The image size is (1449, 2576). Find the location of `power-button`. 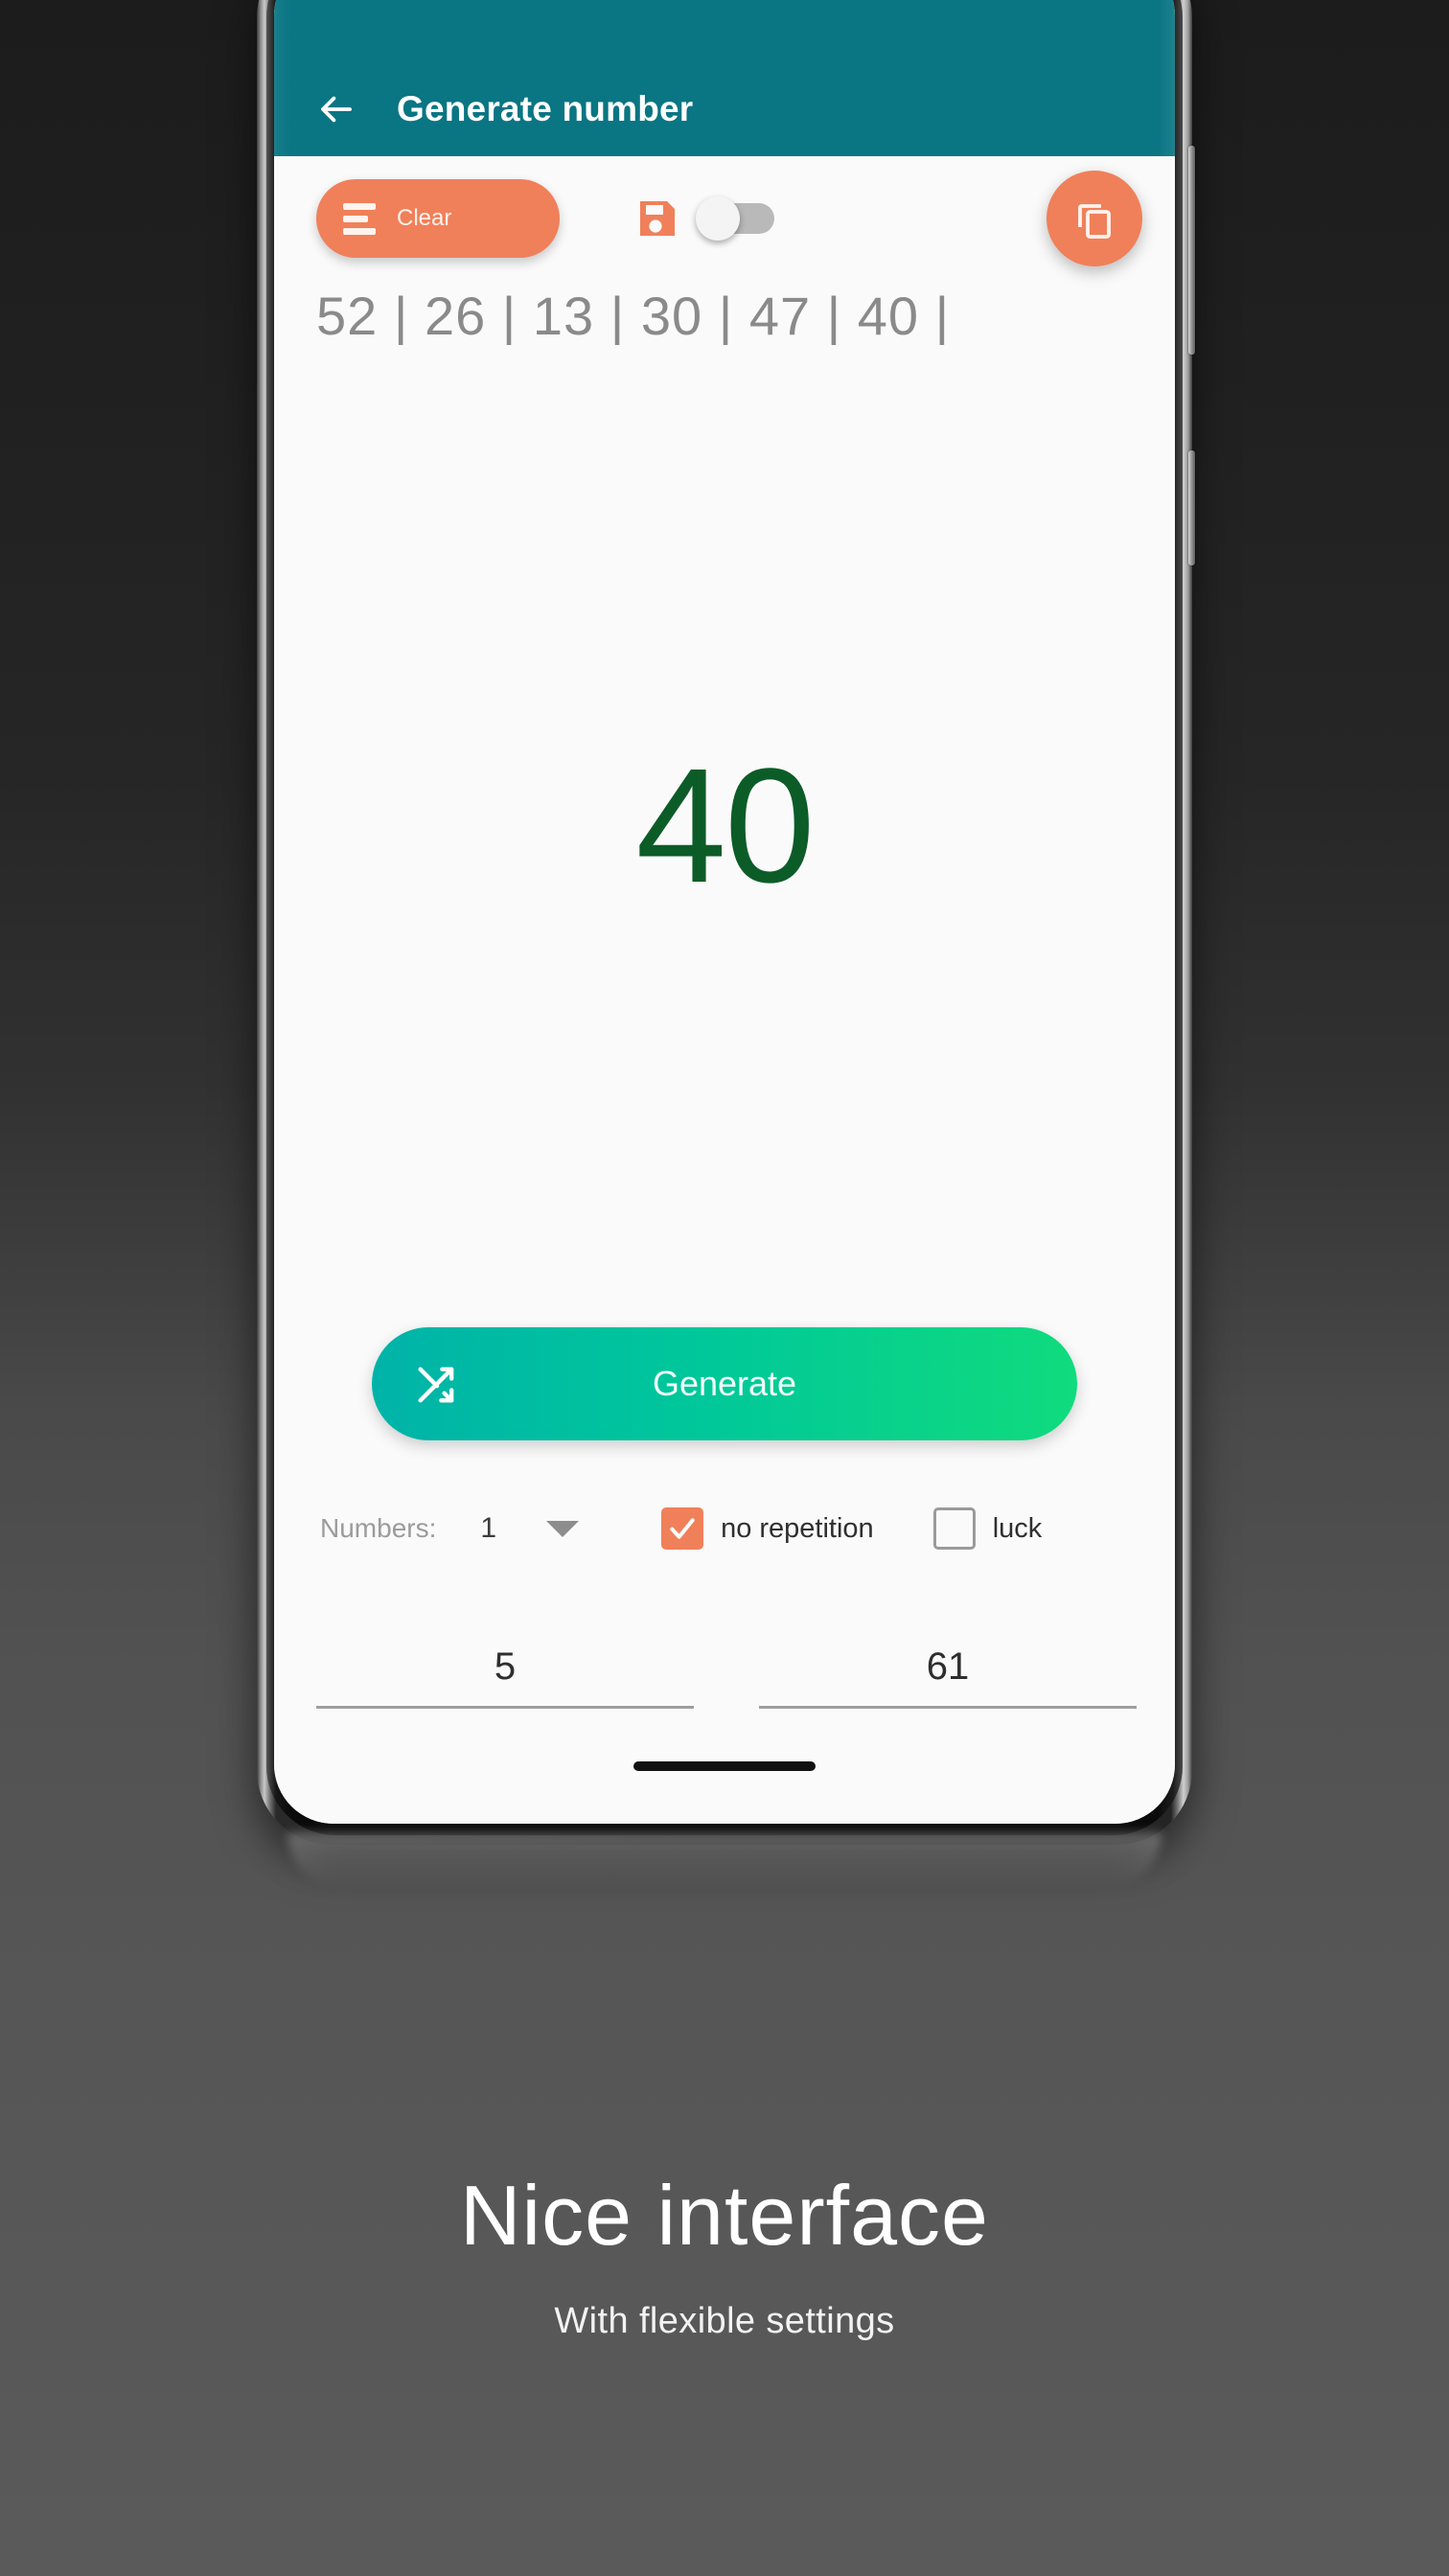

power-button is located at coordinates (1191, 508).